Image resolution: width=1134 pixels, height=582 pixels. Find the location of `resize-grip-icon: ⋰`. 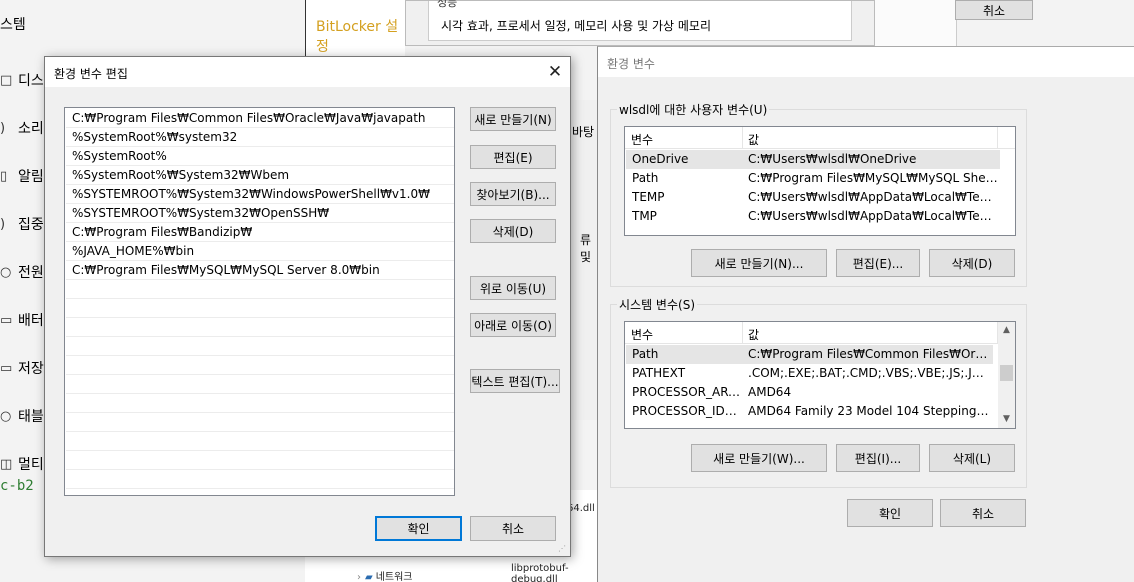

resize-grip-icon: ⋰ is located at coordinates (563, 549).